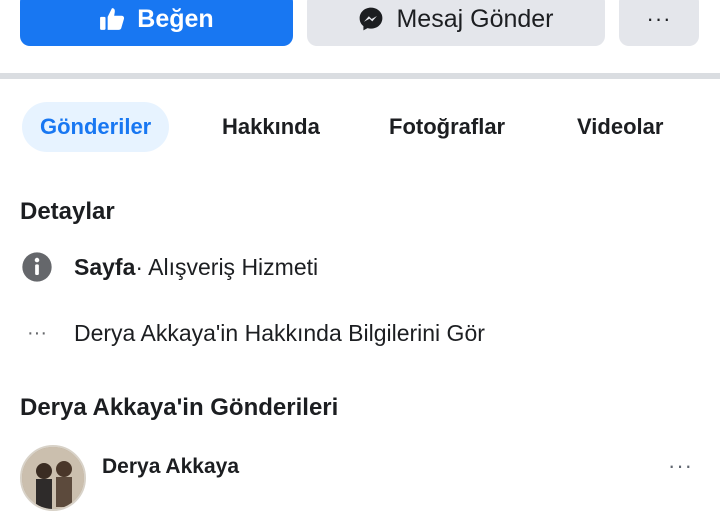 The width and height of the screenshot is (720, 511). What do you see at coordinates (105, 266) in the screenshot?
I see `page-type-label: Sayfa` at bounding box center [105, 266].